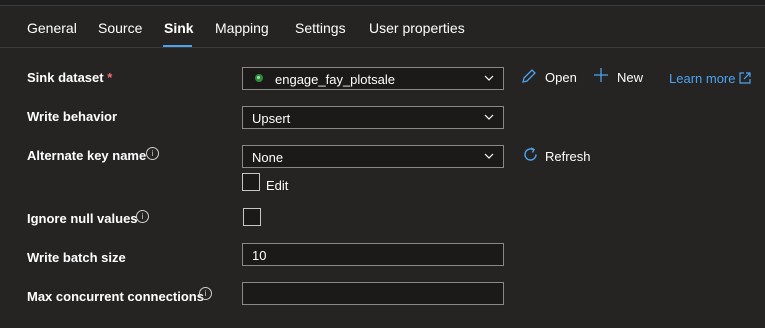  What do you see at coordinates (373, 156) in the screenshot?
I see `alternate-key-dropdown: None` at bounding box center [373, 156].